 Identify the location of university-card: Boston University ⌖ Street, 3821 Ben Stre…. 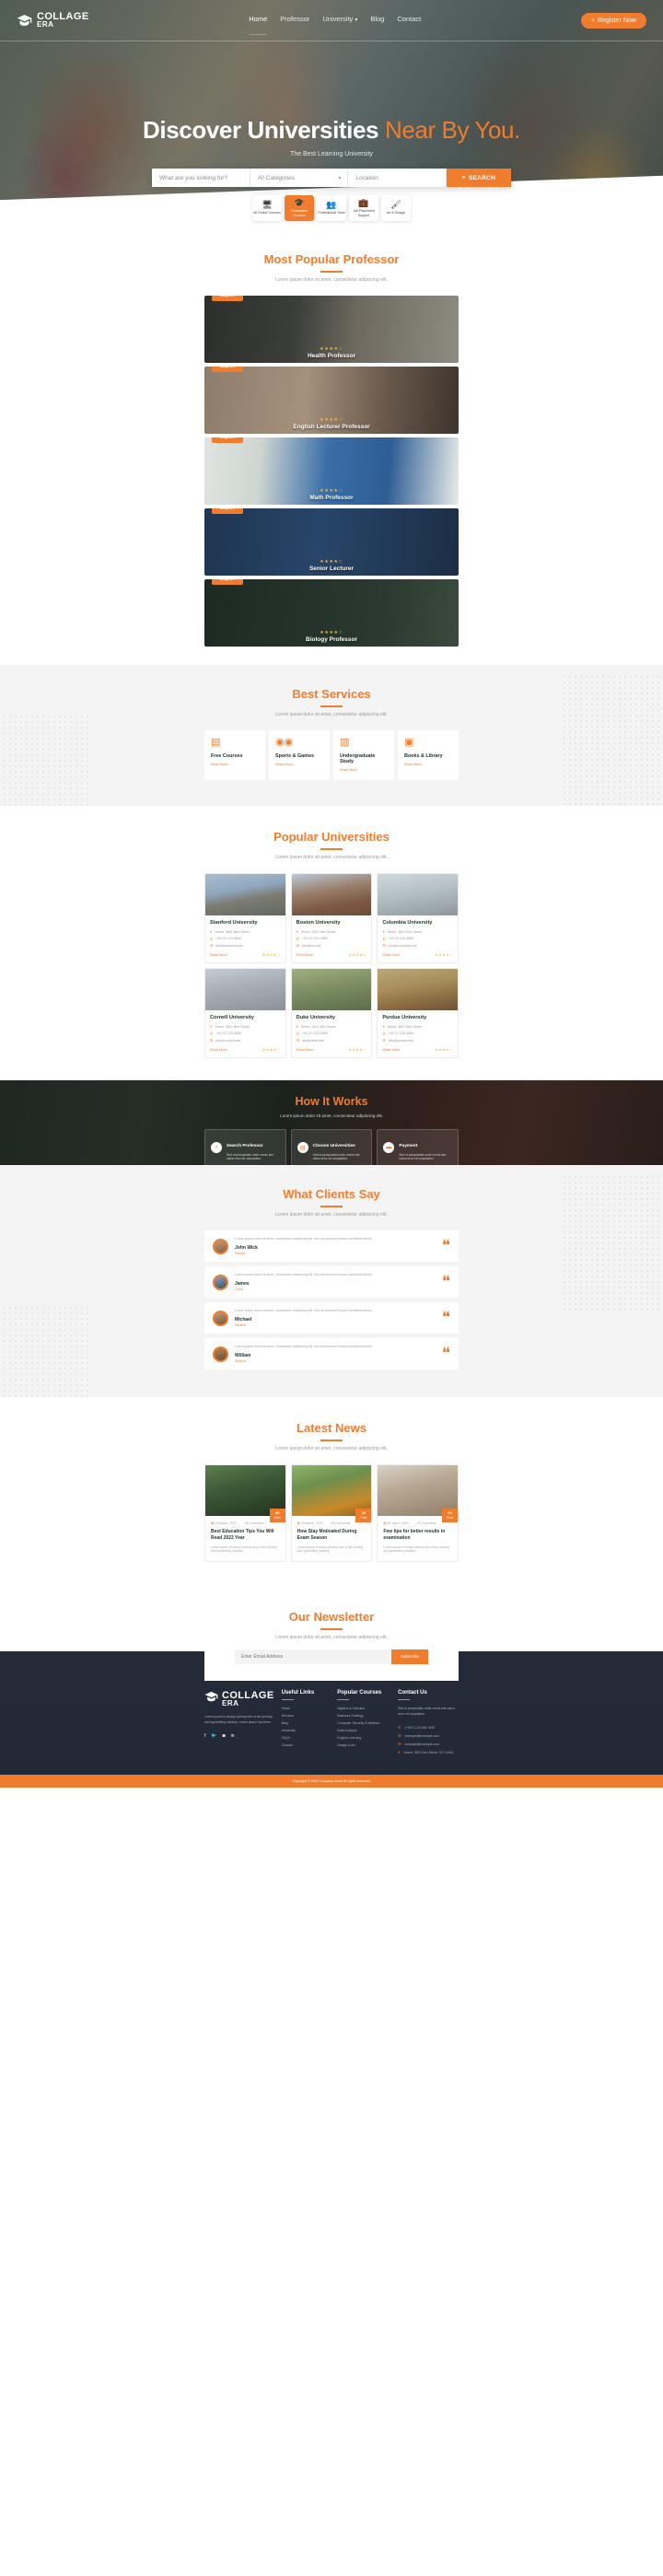
(331, 918).